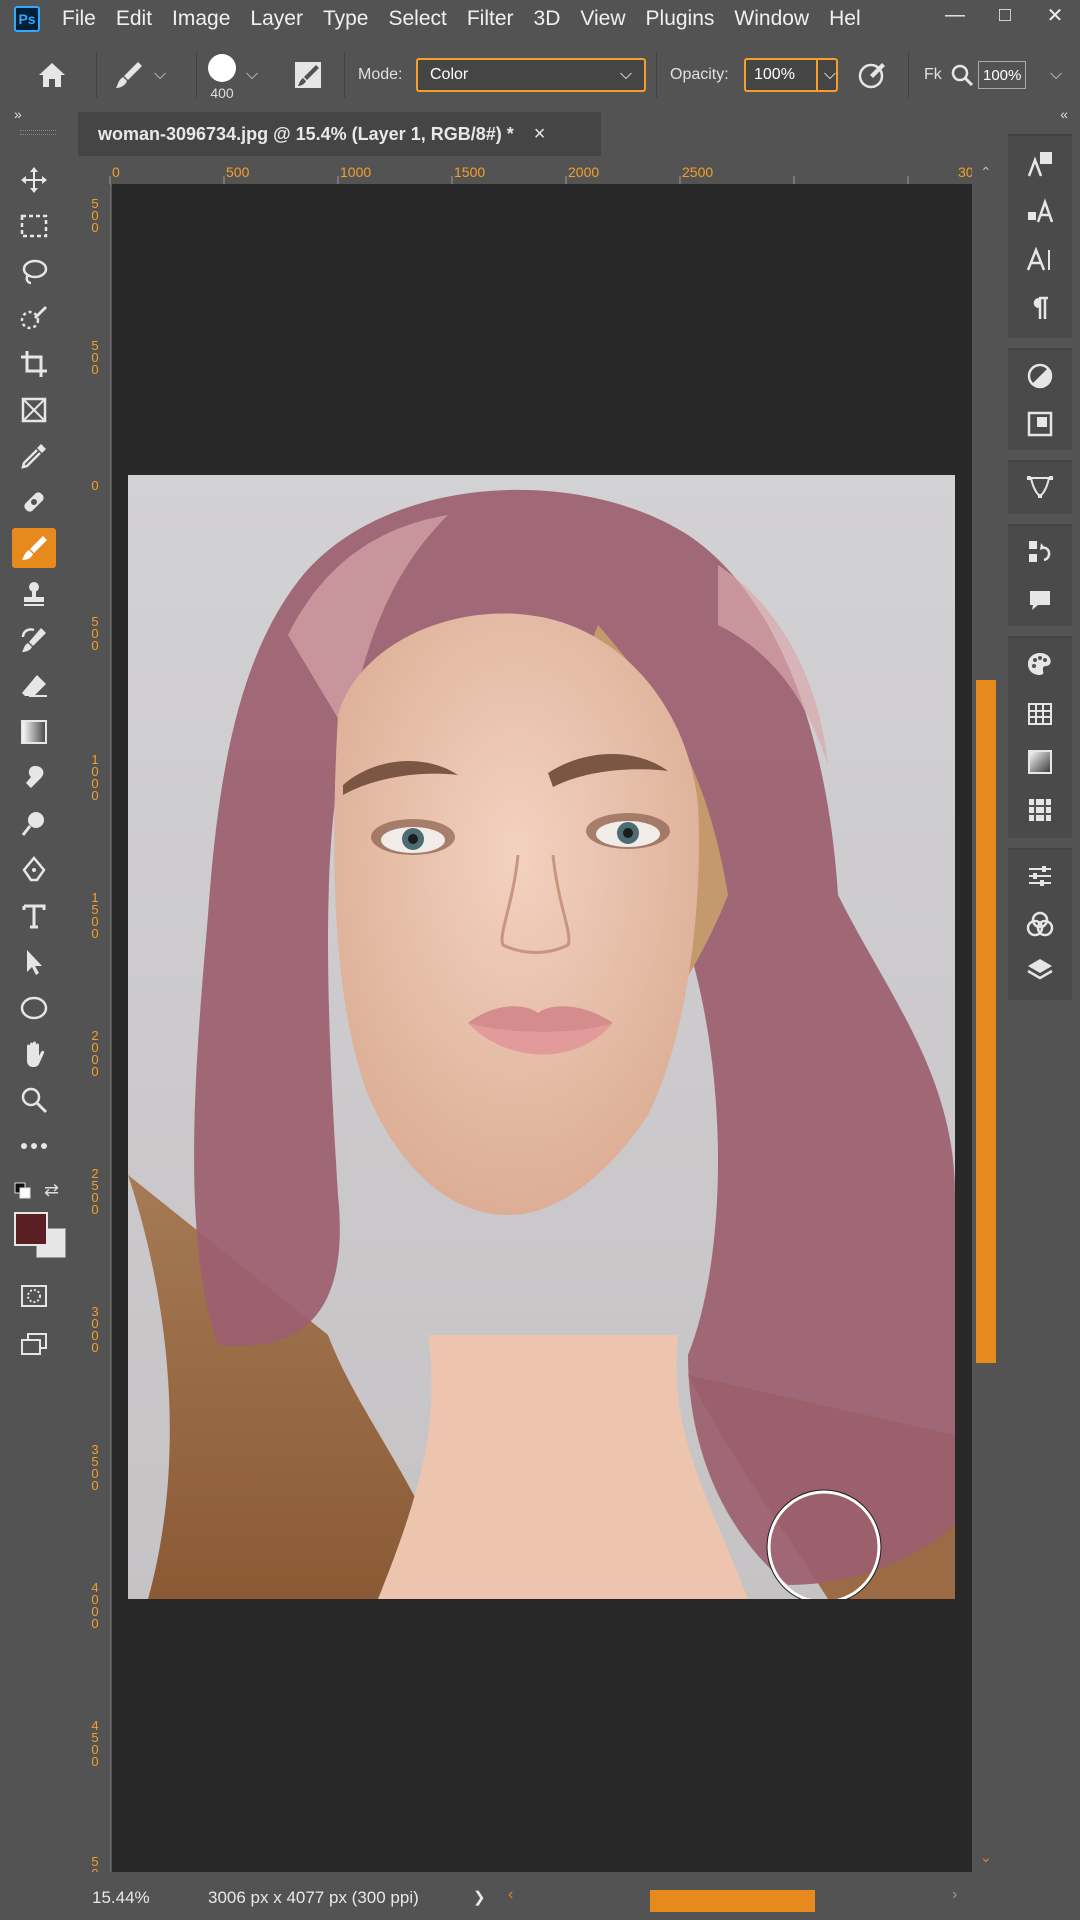 The width and height of the screenshot is (1080, 1920). What do you see at coordinates (955, 15) in the screenshot?
I see `minimize-button: —` at bounding box center [955, 15].